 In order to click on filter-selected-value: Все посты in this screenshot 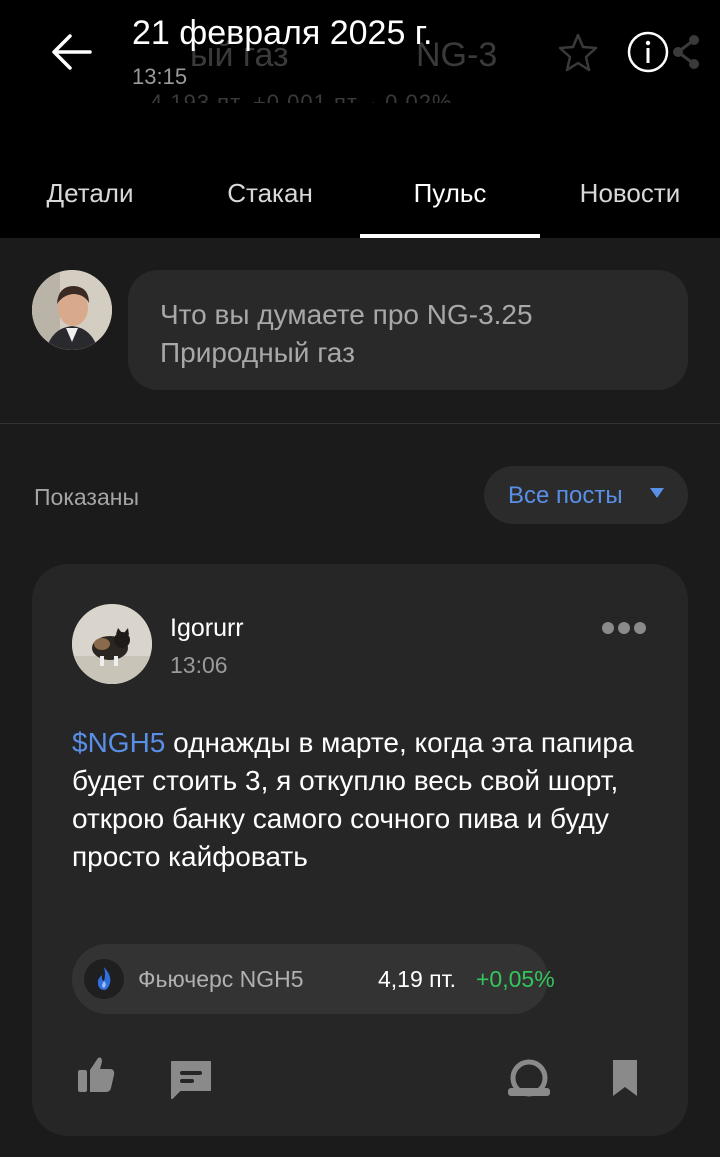, I will do `click(565, 495)`.